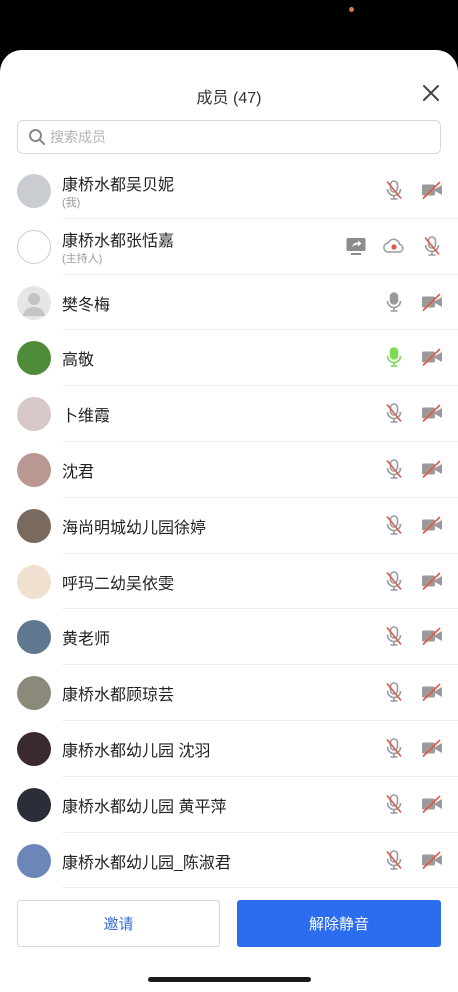  What do you see at coordinates (229, 470) in the screenshot?
I see `member-row: 沈君` at bounding box center [229, 470].